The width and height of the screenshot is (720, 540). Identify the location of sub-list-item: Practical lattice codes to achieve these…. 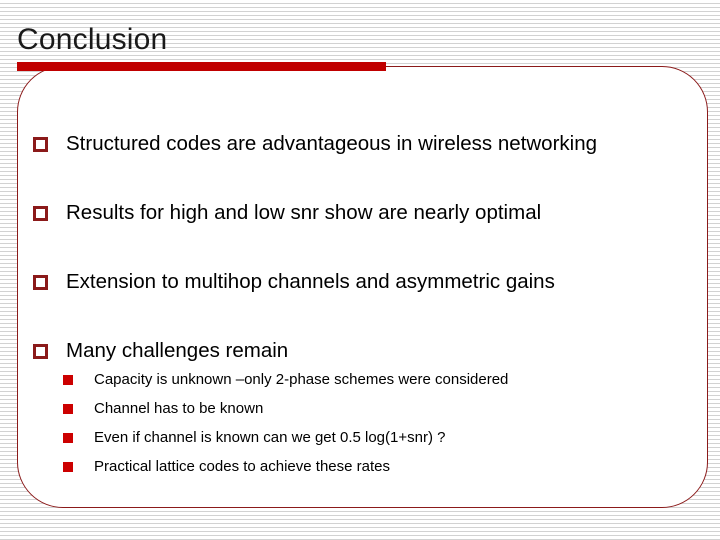
(226, 467).